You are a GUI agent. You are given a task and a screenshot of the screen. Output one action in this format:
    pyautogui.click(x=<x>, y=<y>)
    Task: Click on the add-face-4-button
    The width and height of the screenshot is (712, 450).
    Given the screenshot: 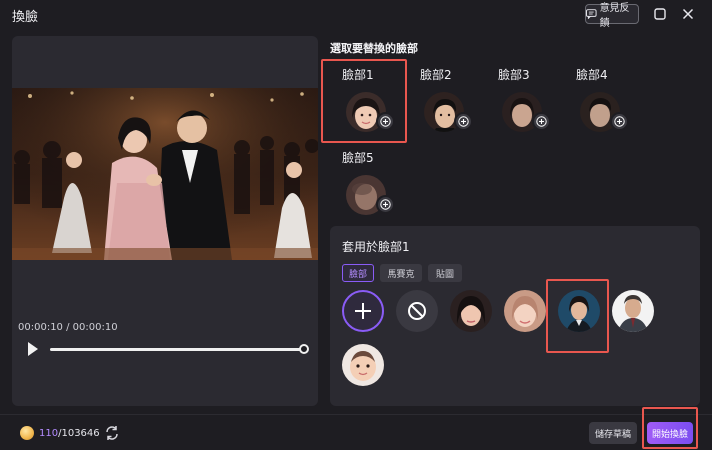 What is the action you would take?
    pyautogui.click(x=619, y=121)
    